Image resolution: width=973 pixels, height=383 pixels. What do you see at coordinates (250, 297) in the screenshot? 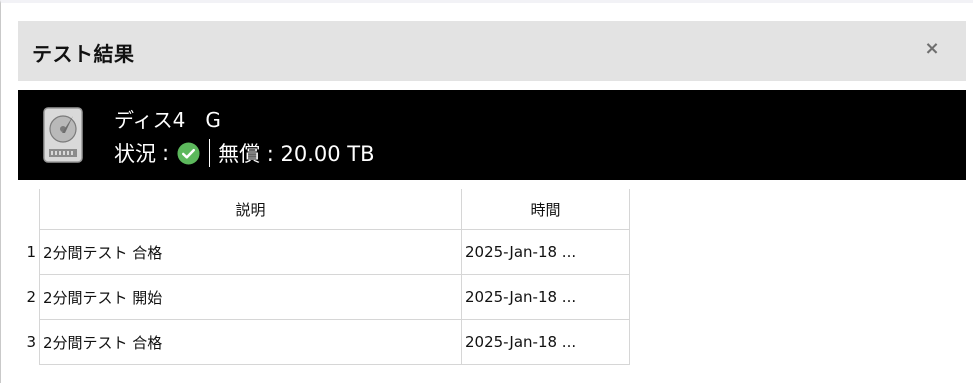
I see `row-description: 2分間テスト 開始` at bounding box center [250, 297].